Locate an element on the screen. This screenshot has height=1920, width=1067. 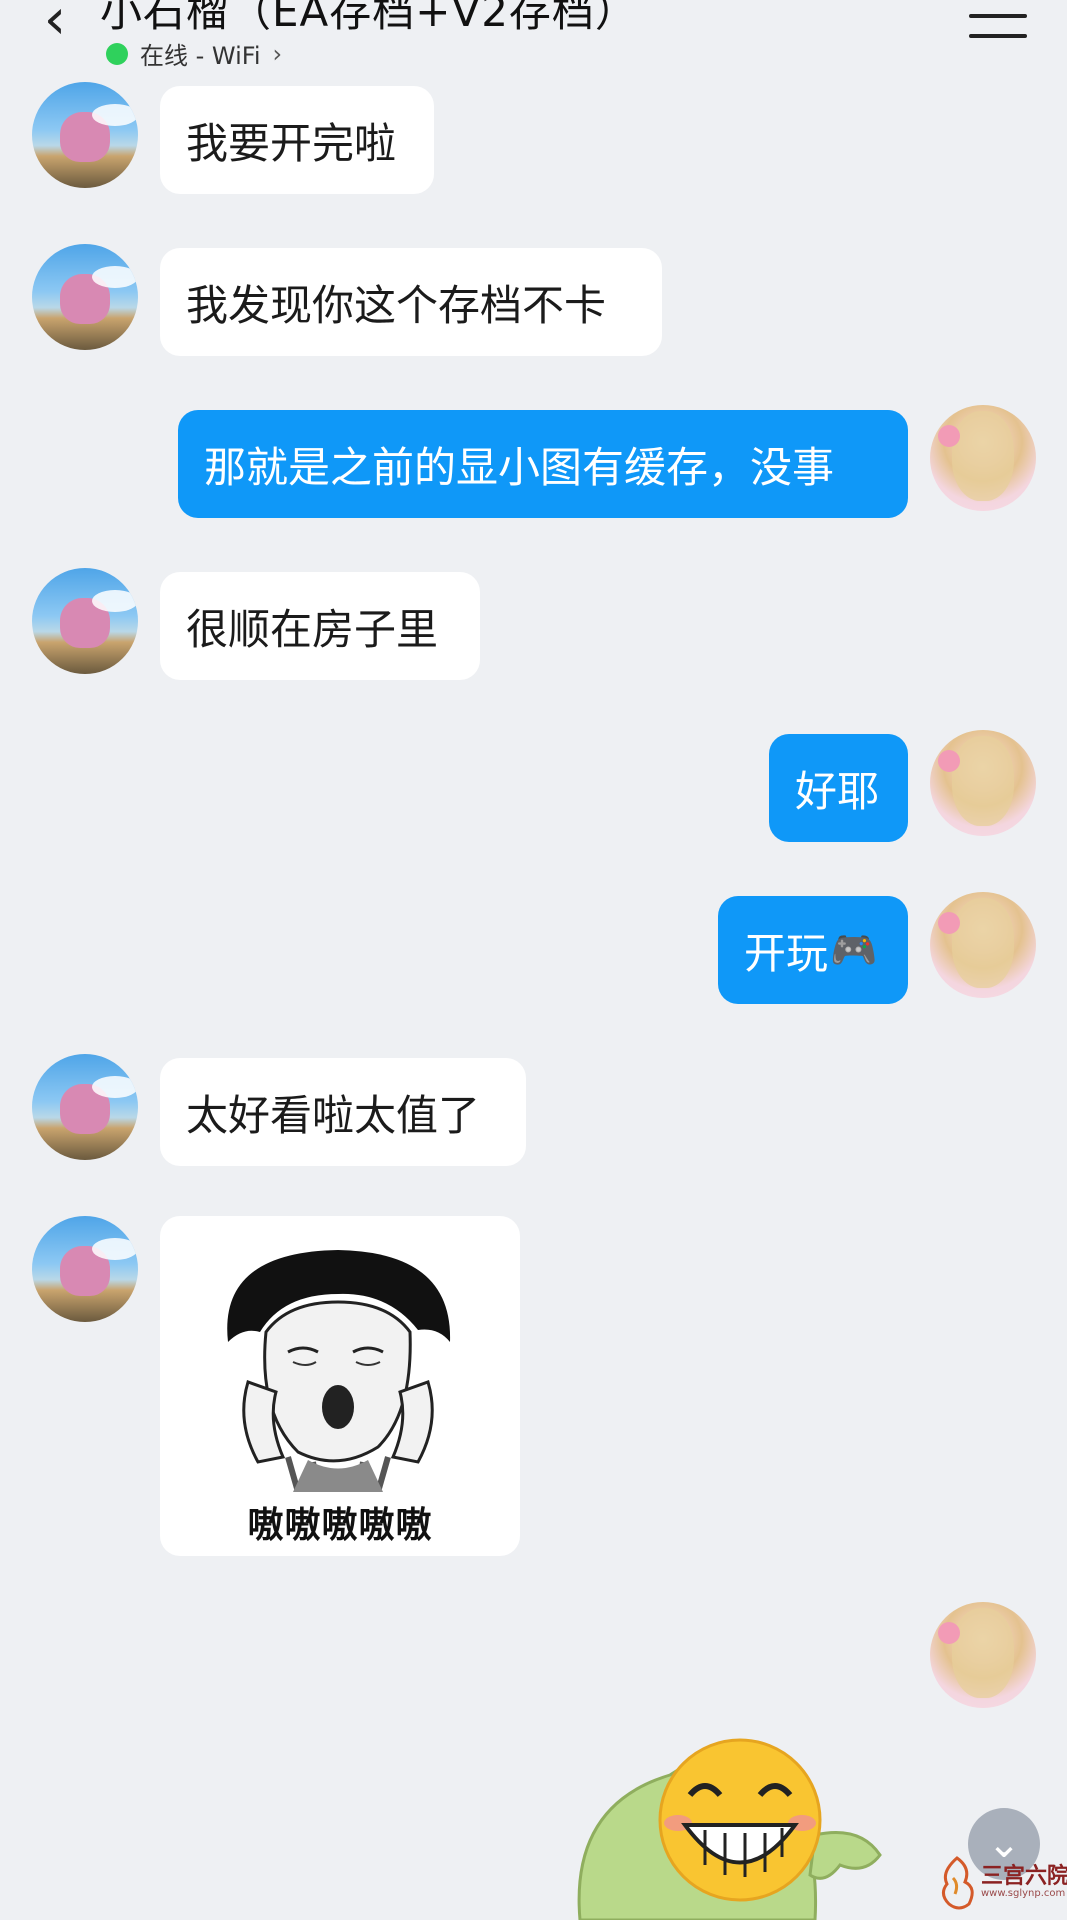
message-bubble-incoming: 我发现你这个存档不卡 is located at coordinates (411, 302).